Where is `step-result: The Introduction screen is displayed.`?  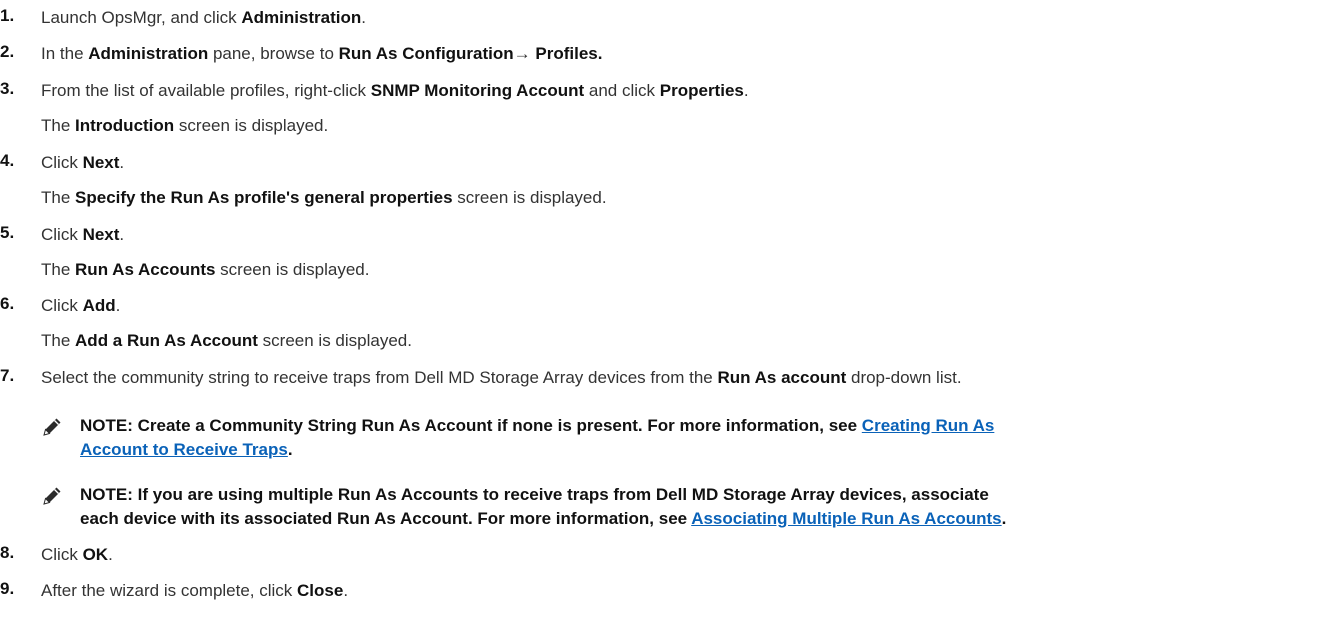
step-result: The Introduction screen is displayed. is located at coordinates (185, 125).